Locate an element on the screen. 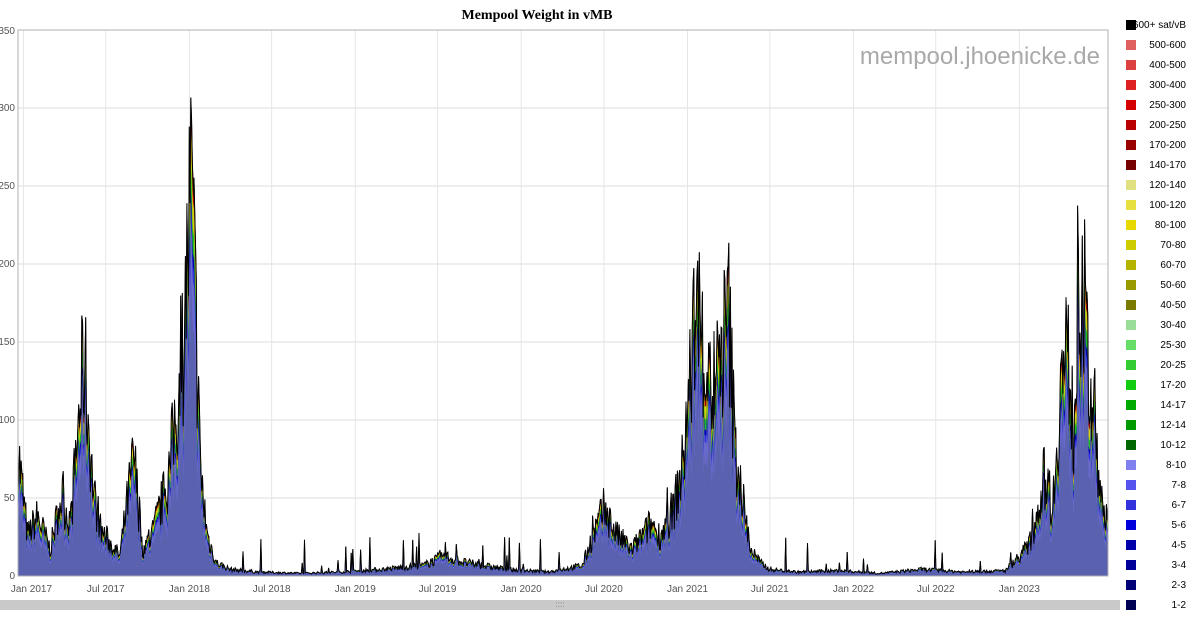 The height and width of the screenshot is (618, 1200). legend-item: 400-500 is located at coordinates (1161, 65).